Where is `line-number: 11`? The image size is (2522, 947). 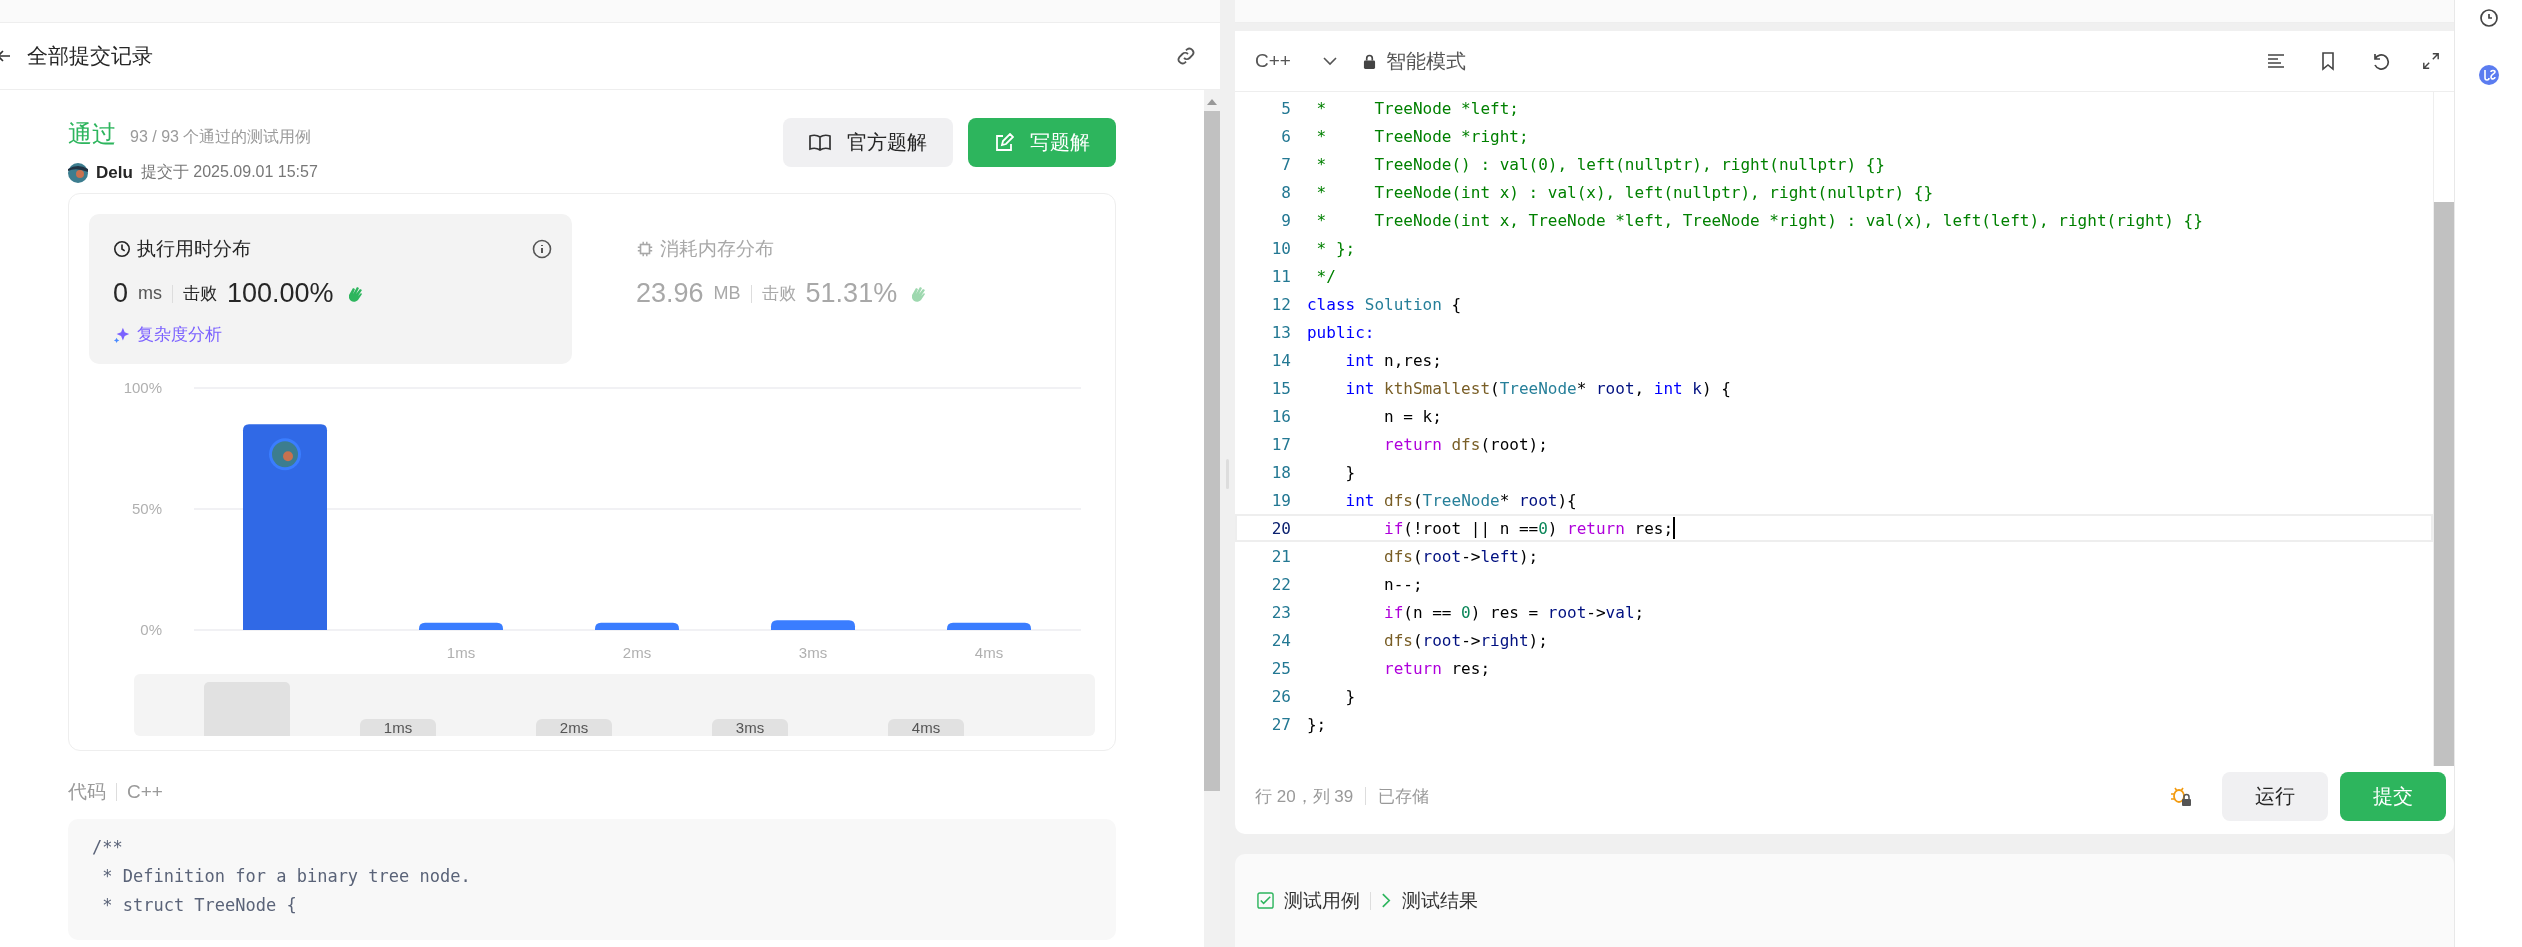 line-number: 11 is located at coordinates (1281, 276).